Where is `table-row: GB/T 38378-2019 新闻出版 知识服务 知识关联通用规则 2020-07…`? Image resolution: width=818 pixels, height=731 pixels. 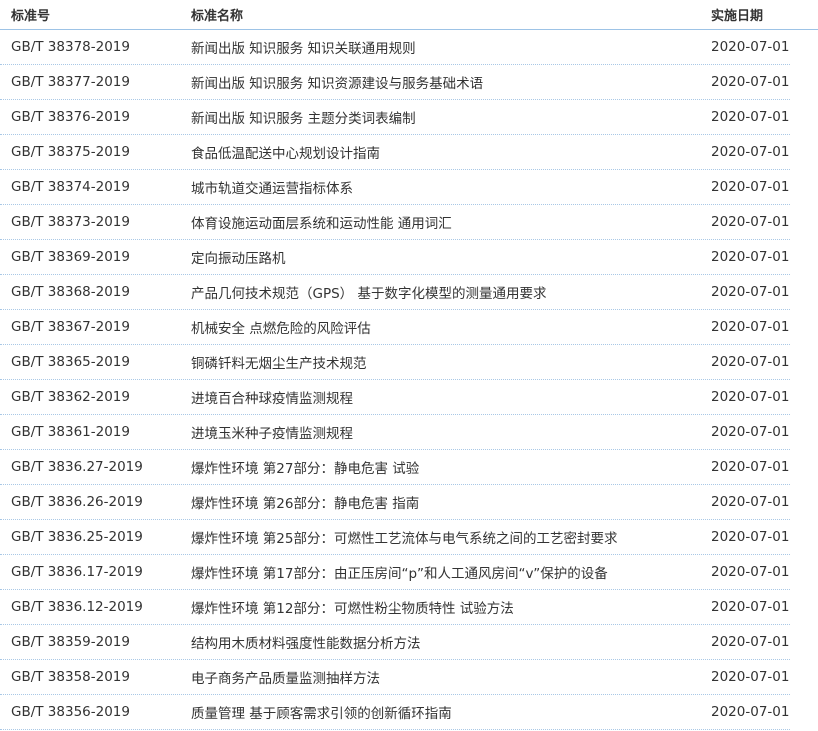
table-row: GB/T 38378-2019 新闻出版 知识服务 知识关联通用规则 2020-07… is located at coordinates (395, 47).